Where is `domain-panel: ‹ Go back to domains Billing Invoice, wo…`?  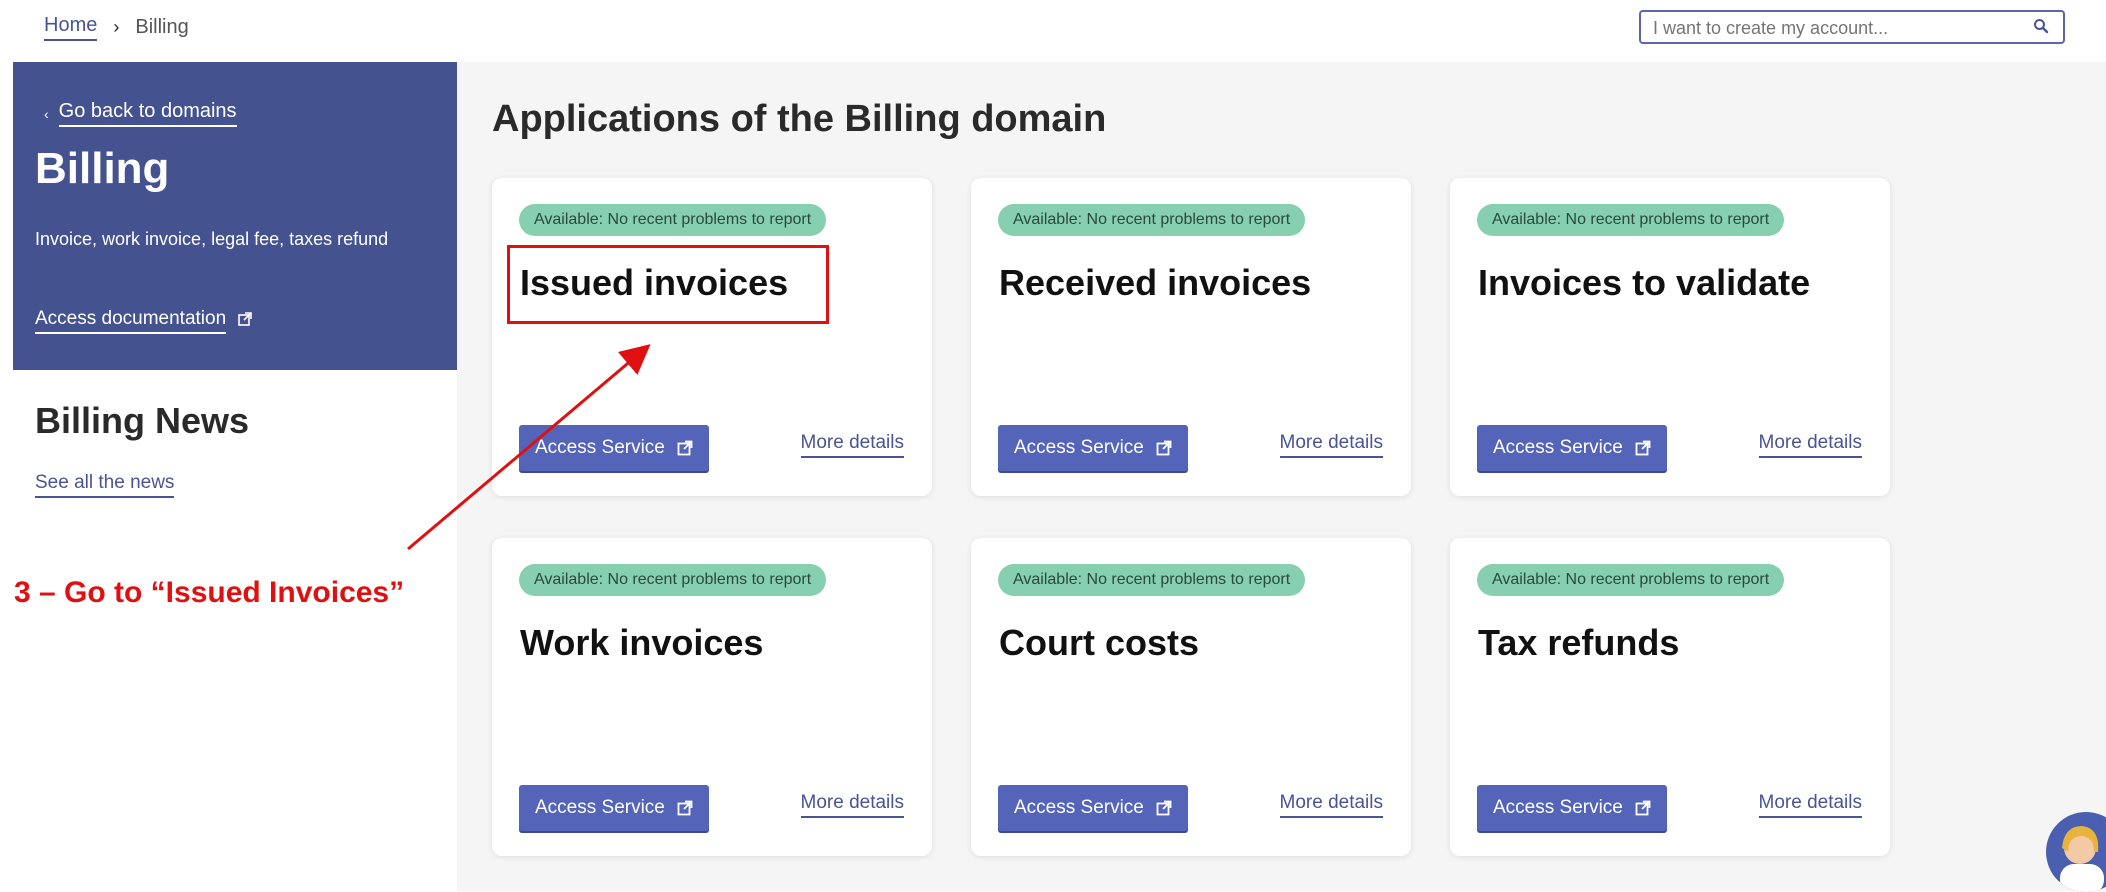 domain-panel: ‹ Go back to domains Billing Invoice, wo… is located at coordinates (235, 216).